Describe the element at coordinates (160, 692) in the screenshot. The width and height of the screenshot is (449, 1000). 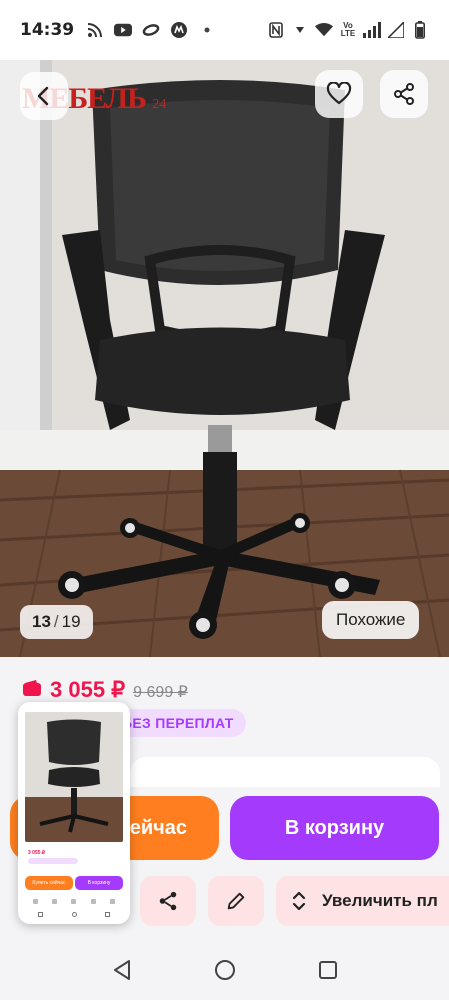
I see `old-price: 9 699 ₽` at that location.